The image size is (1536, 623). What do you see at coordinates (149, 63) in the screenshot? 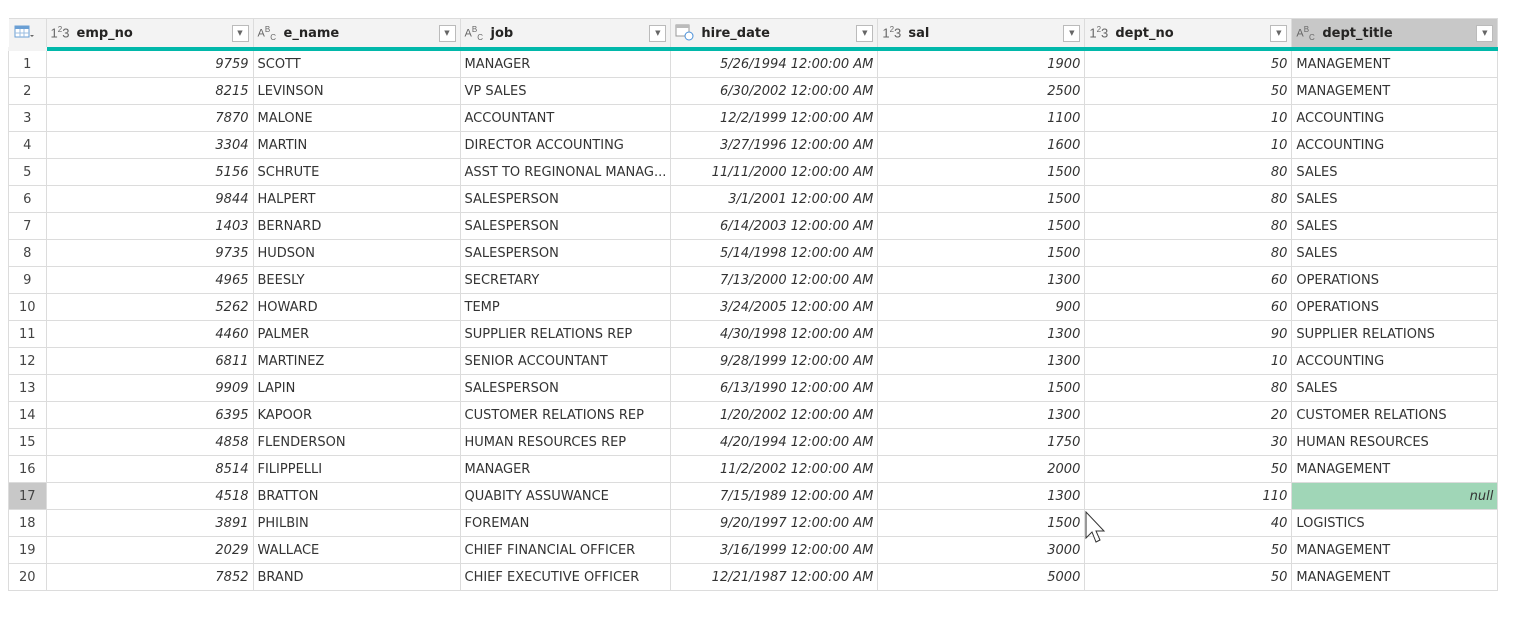
I see `cell-emp-no: 9759` at bounding box center [149, 63].